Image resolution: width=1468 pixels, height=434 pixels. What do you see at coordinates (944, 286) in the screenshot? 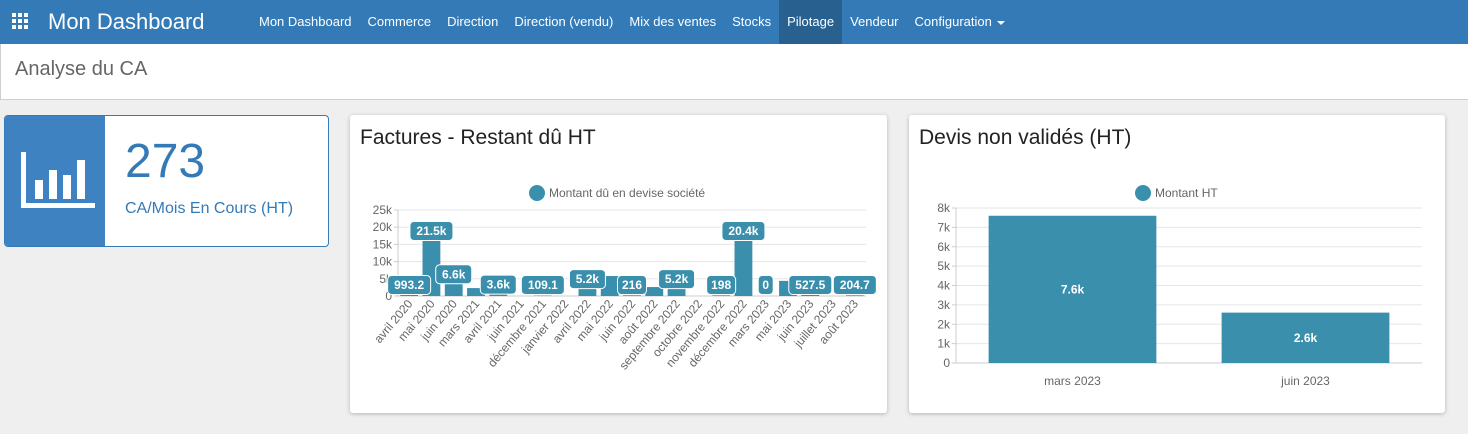
I see `y-tick-label: 4k` at bounding box center [944, 286].